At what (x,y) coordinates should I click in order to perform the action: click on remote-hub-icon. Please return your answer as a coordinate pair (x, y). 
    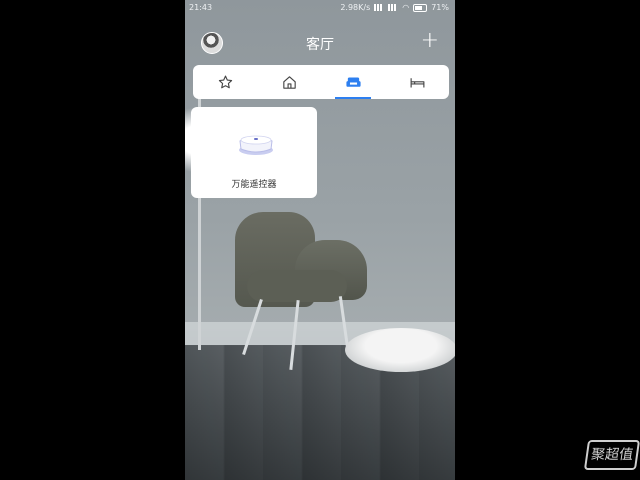
    Looking at the image, I should click on (256, 145).